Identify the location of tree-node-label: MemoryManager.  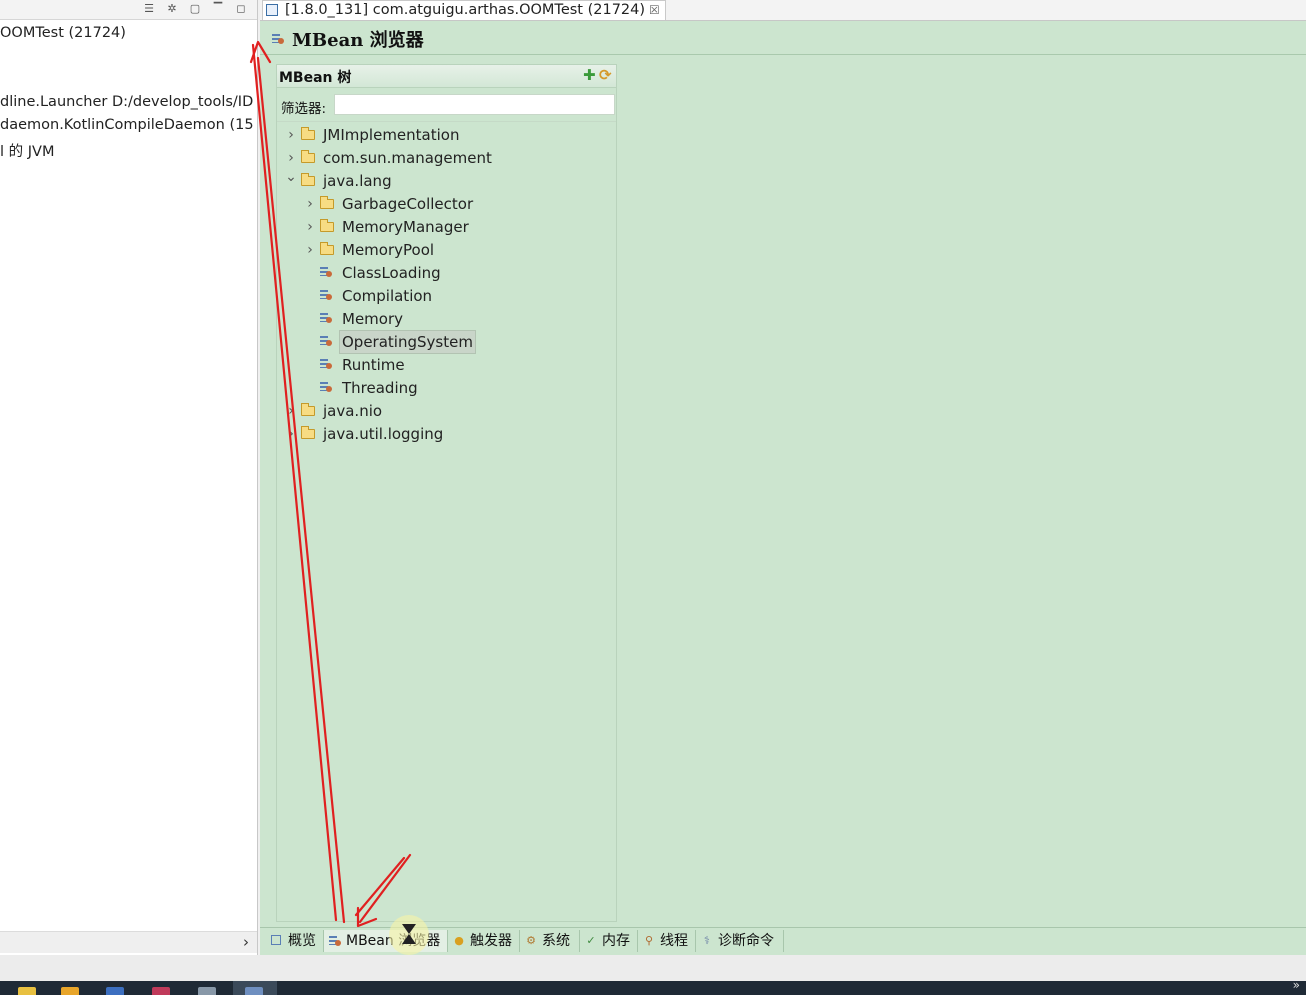
(405, 227).